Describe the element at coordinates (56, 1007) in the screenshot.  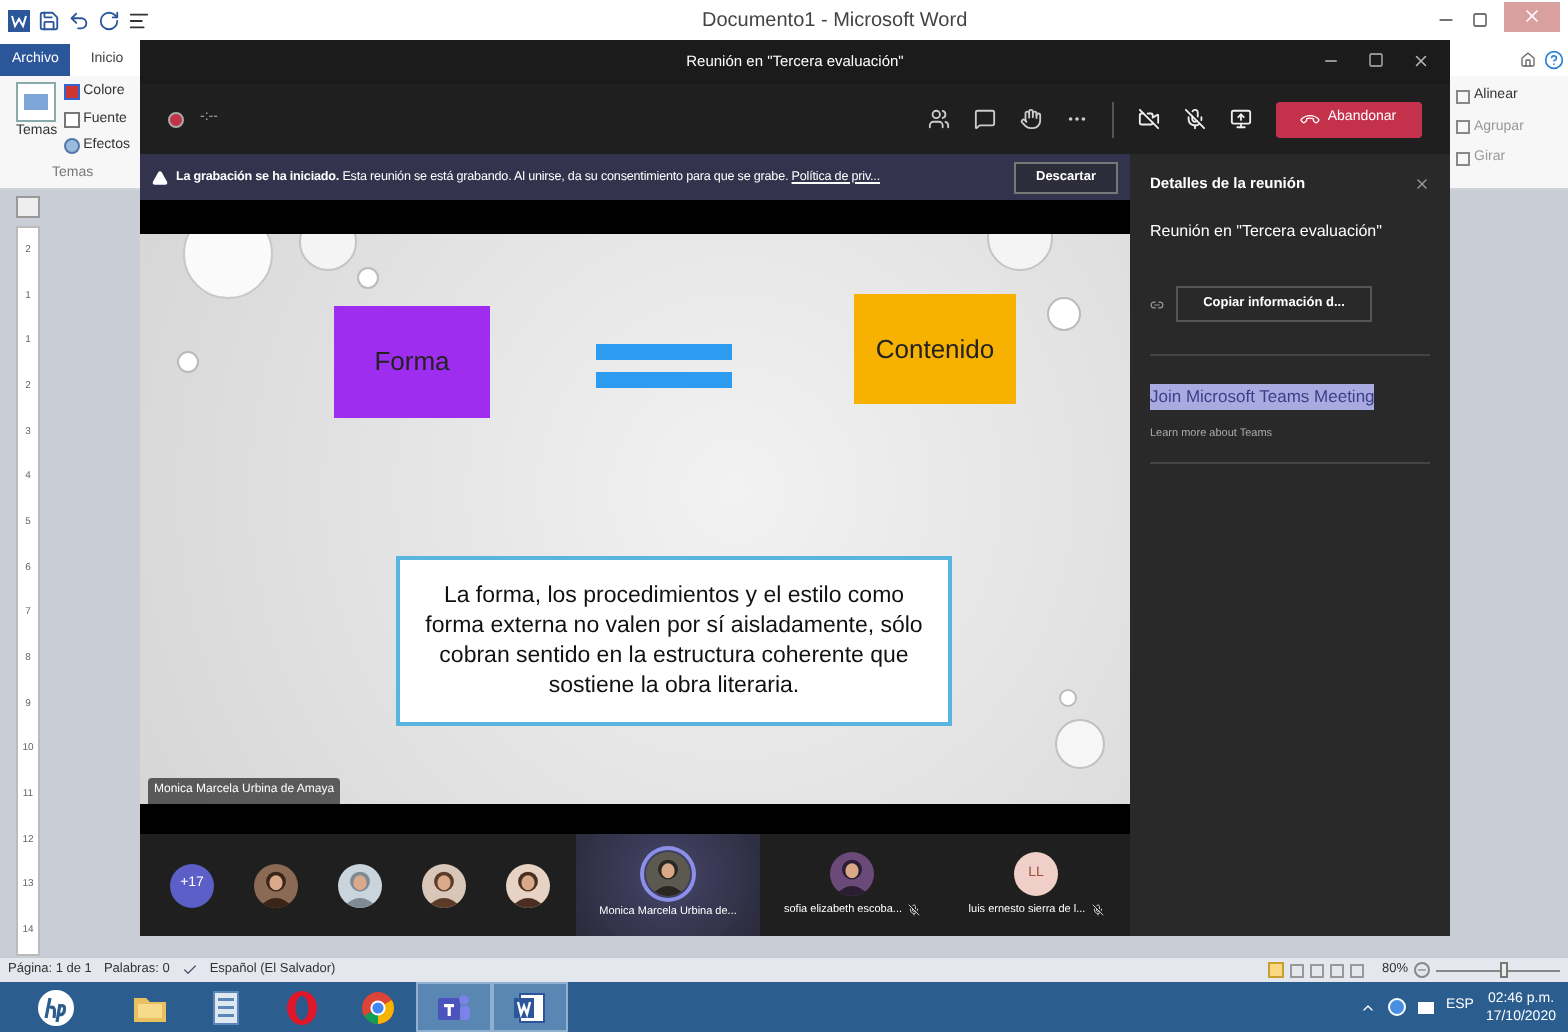
I see `hp-logo-icon` at that location.